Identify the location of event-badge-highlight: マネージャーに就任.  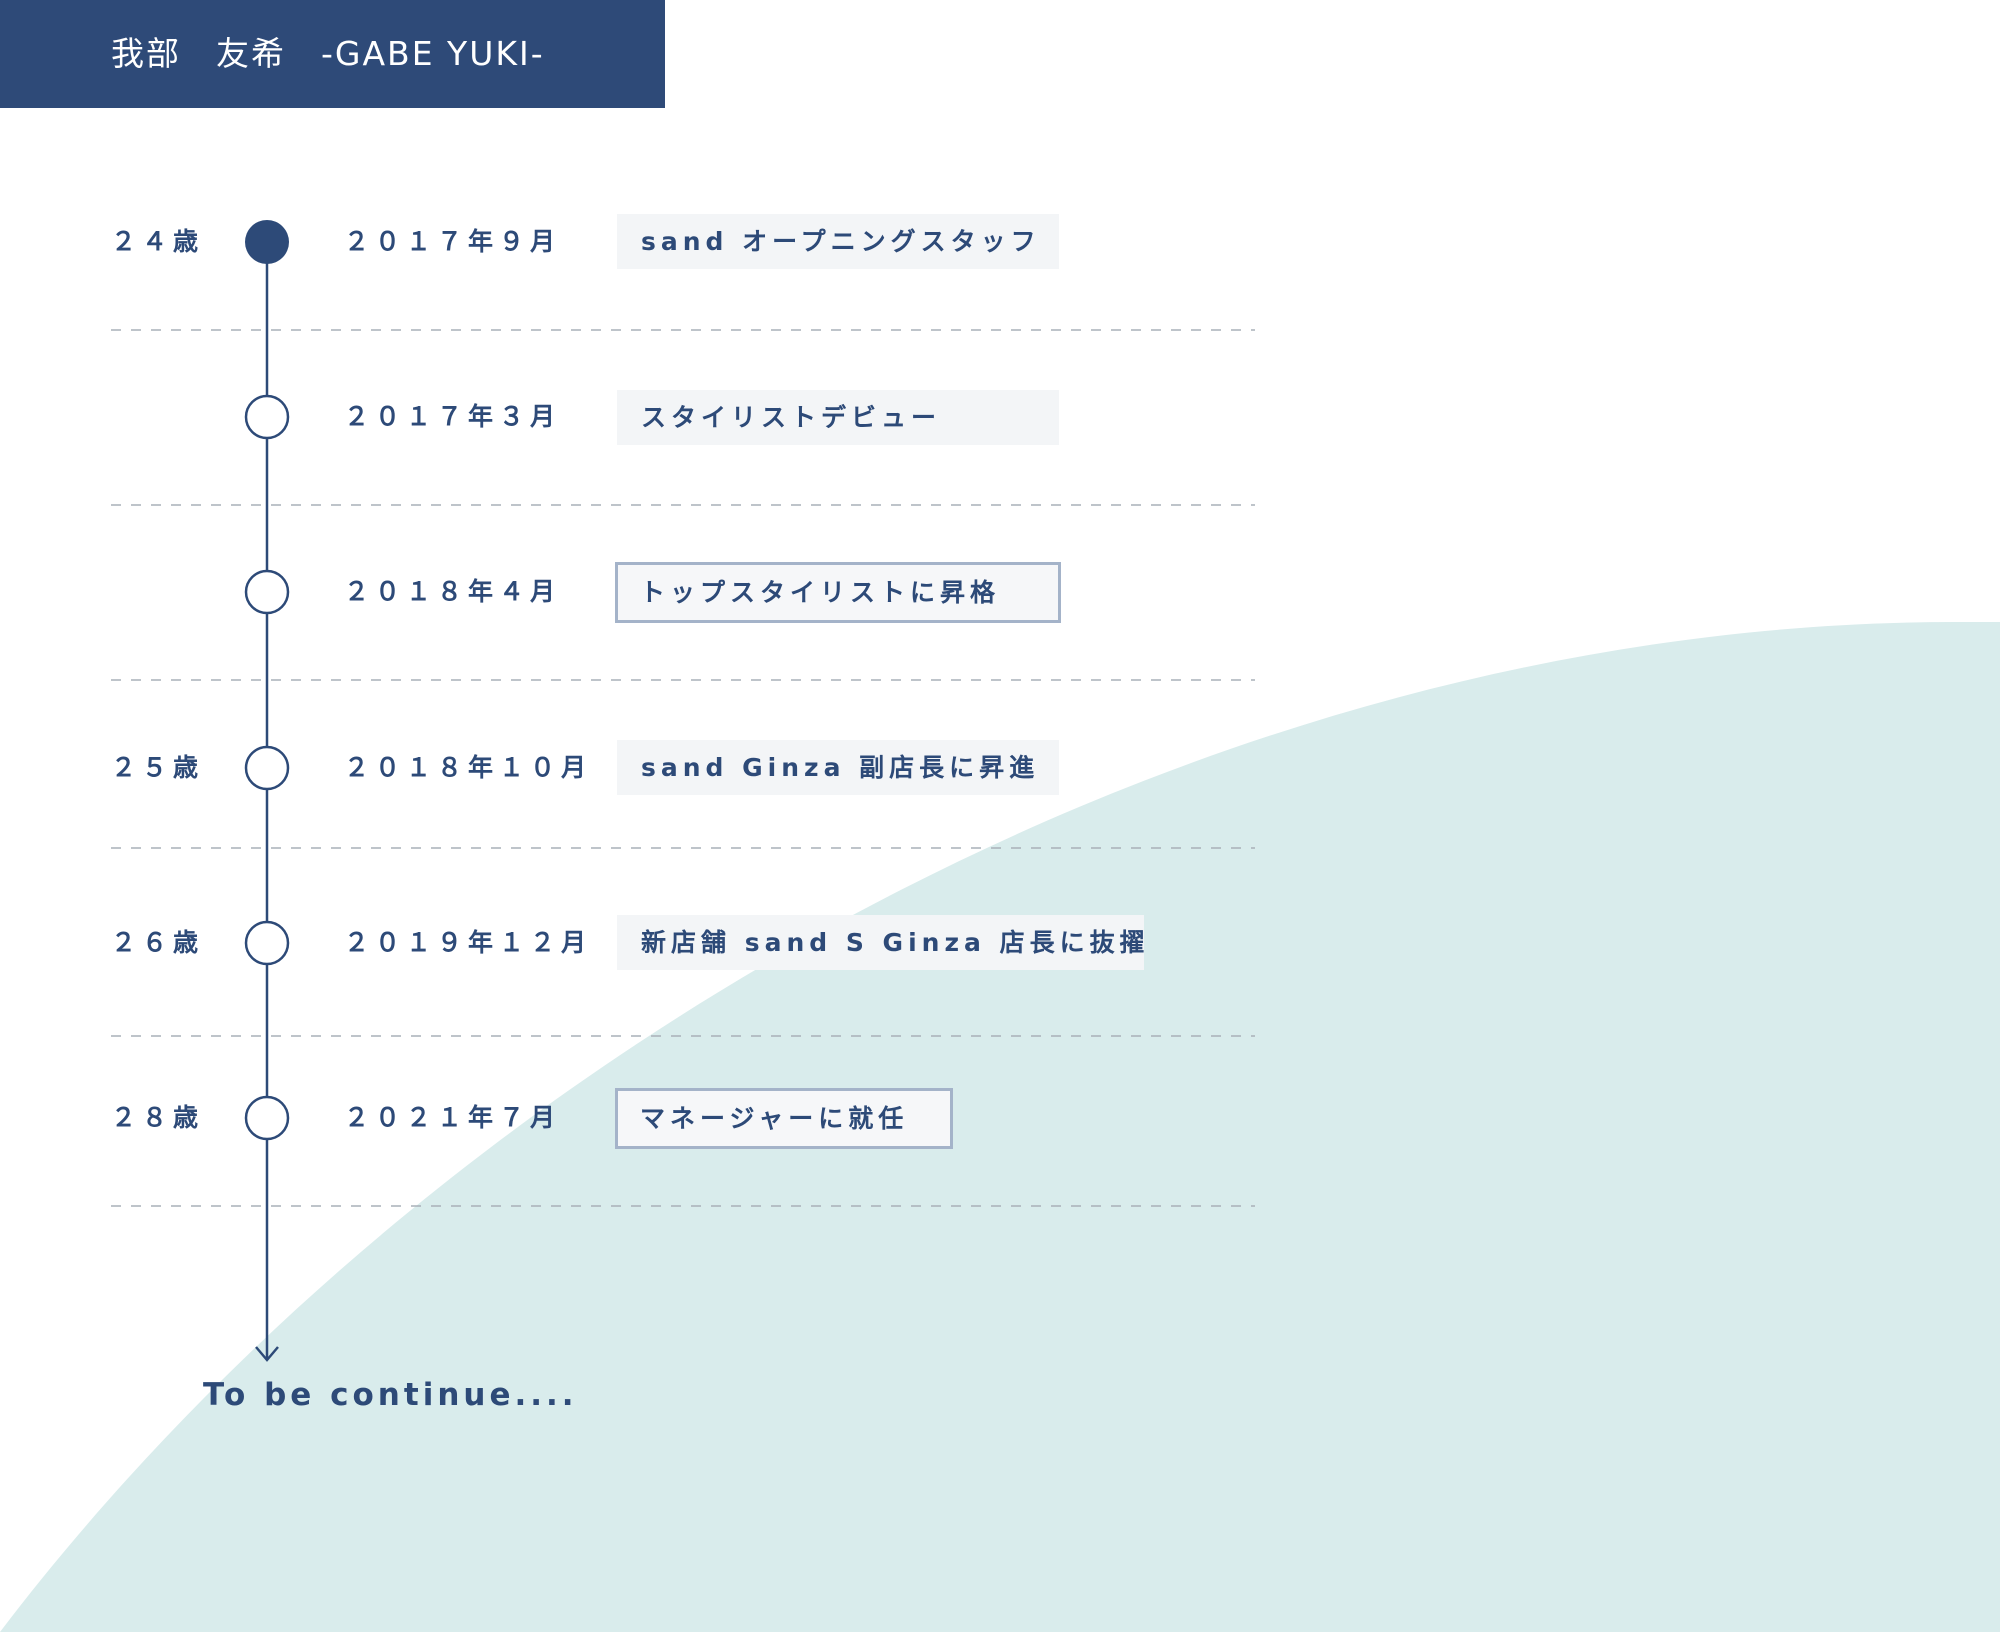
(784, 1118).